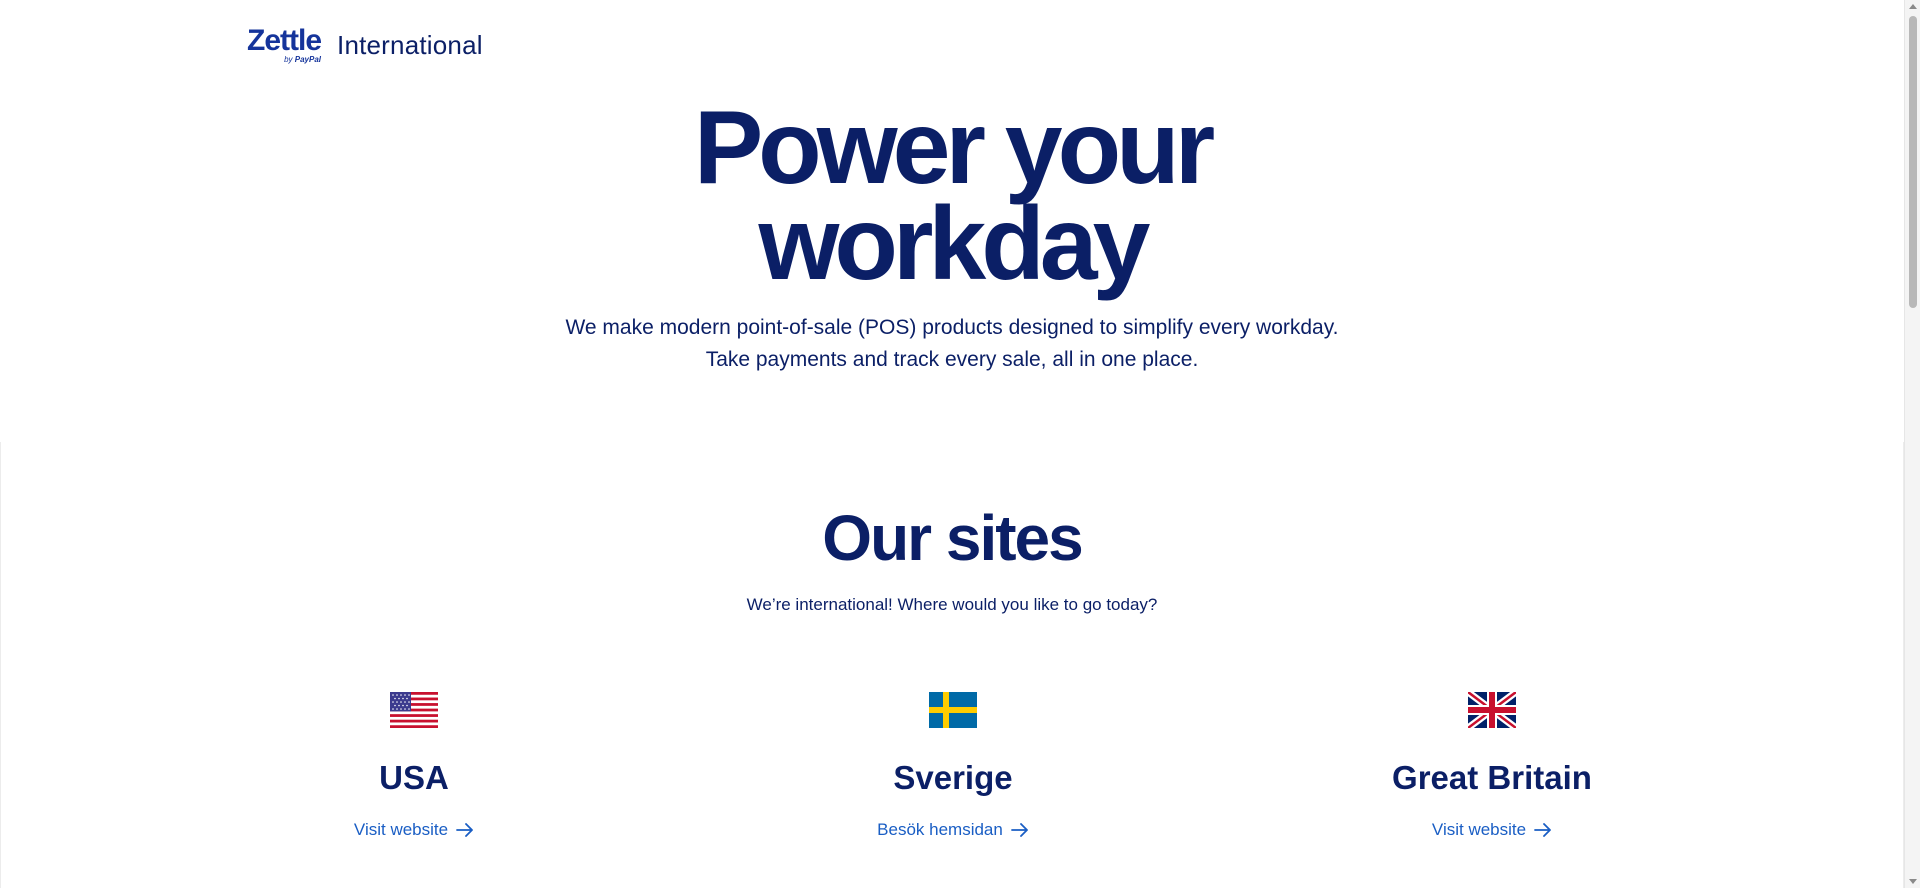 Image resolution: width=1920 pixels, height=888 pixels. What do you see at coordinates (1913, 162) in the screenshot?
I see `scrollbar-thumb` at bounding box center [1913, 162].